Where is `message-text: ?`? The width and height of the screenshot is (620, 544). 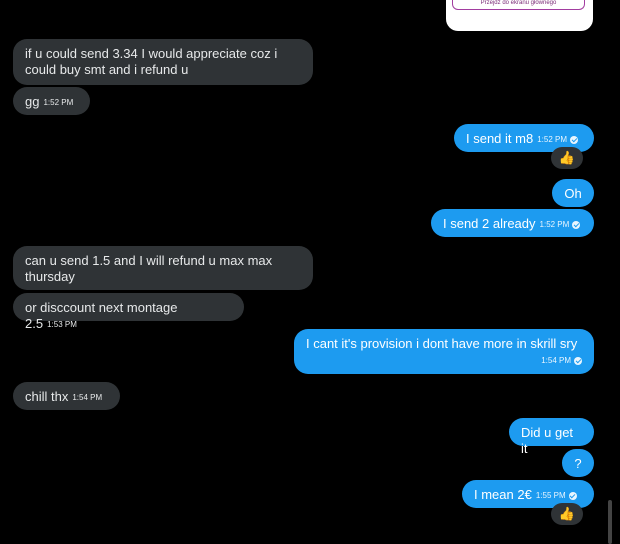
message-text: ? is located at coordinates (578, 463).